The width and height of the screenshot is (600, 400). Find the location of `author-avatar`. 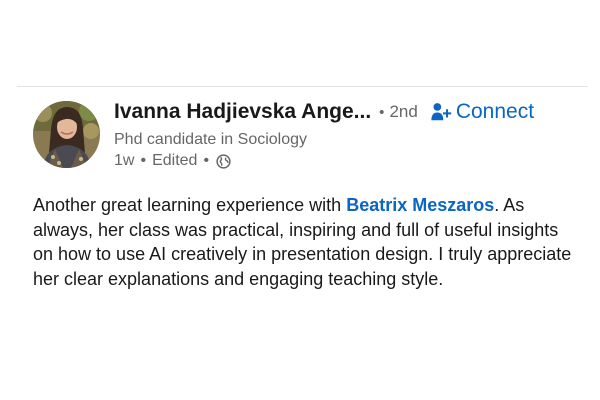

author-avatar is located at coordinates (66, 134).